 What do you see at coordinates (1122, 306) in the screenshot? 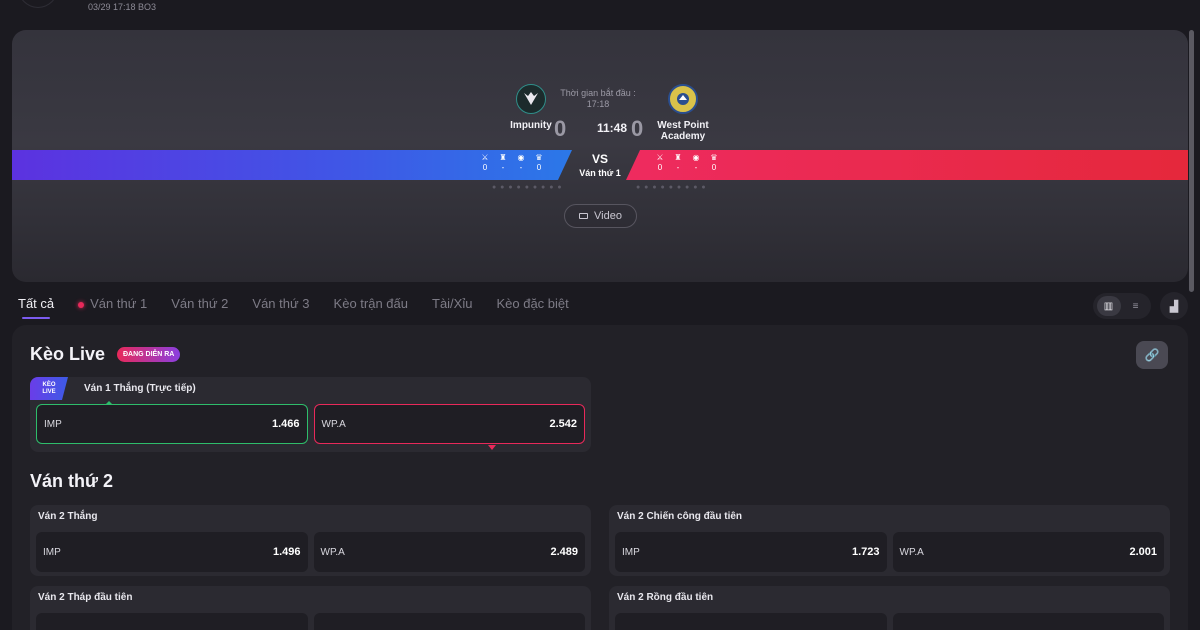
I see `view-toggle: ▥ ≡` at bounding box center [1122, 306].